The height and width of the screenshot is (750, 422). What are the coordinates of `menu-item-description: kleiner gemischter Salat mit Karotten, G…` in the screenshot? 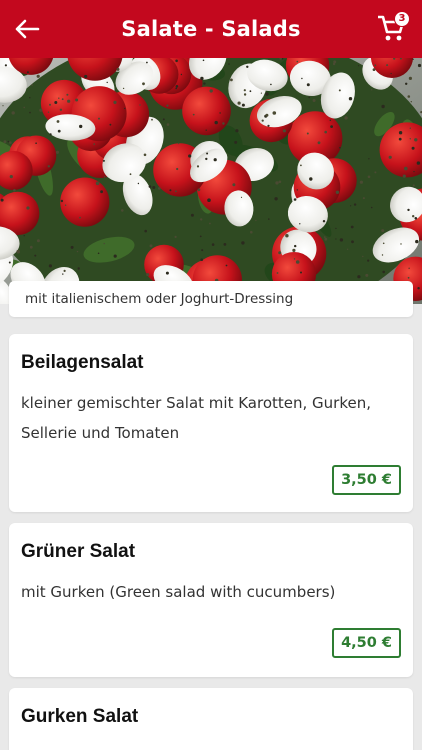 It's located at (196, 418).